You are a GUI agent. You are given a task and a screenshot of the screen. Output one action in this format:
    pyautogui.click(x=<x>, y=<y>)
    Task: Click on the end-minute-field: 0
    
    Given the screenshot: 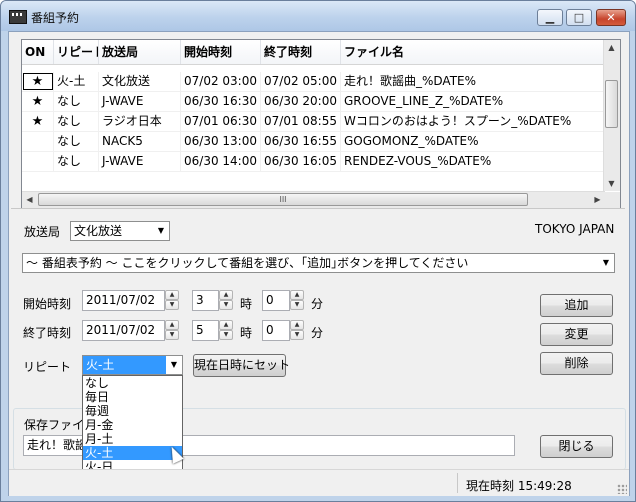 What is the action you would take?
    pyautogui.click(x=276, y=330)
    